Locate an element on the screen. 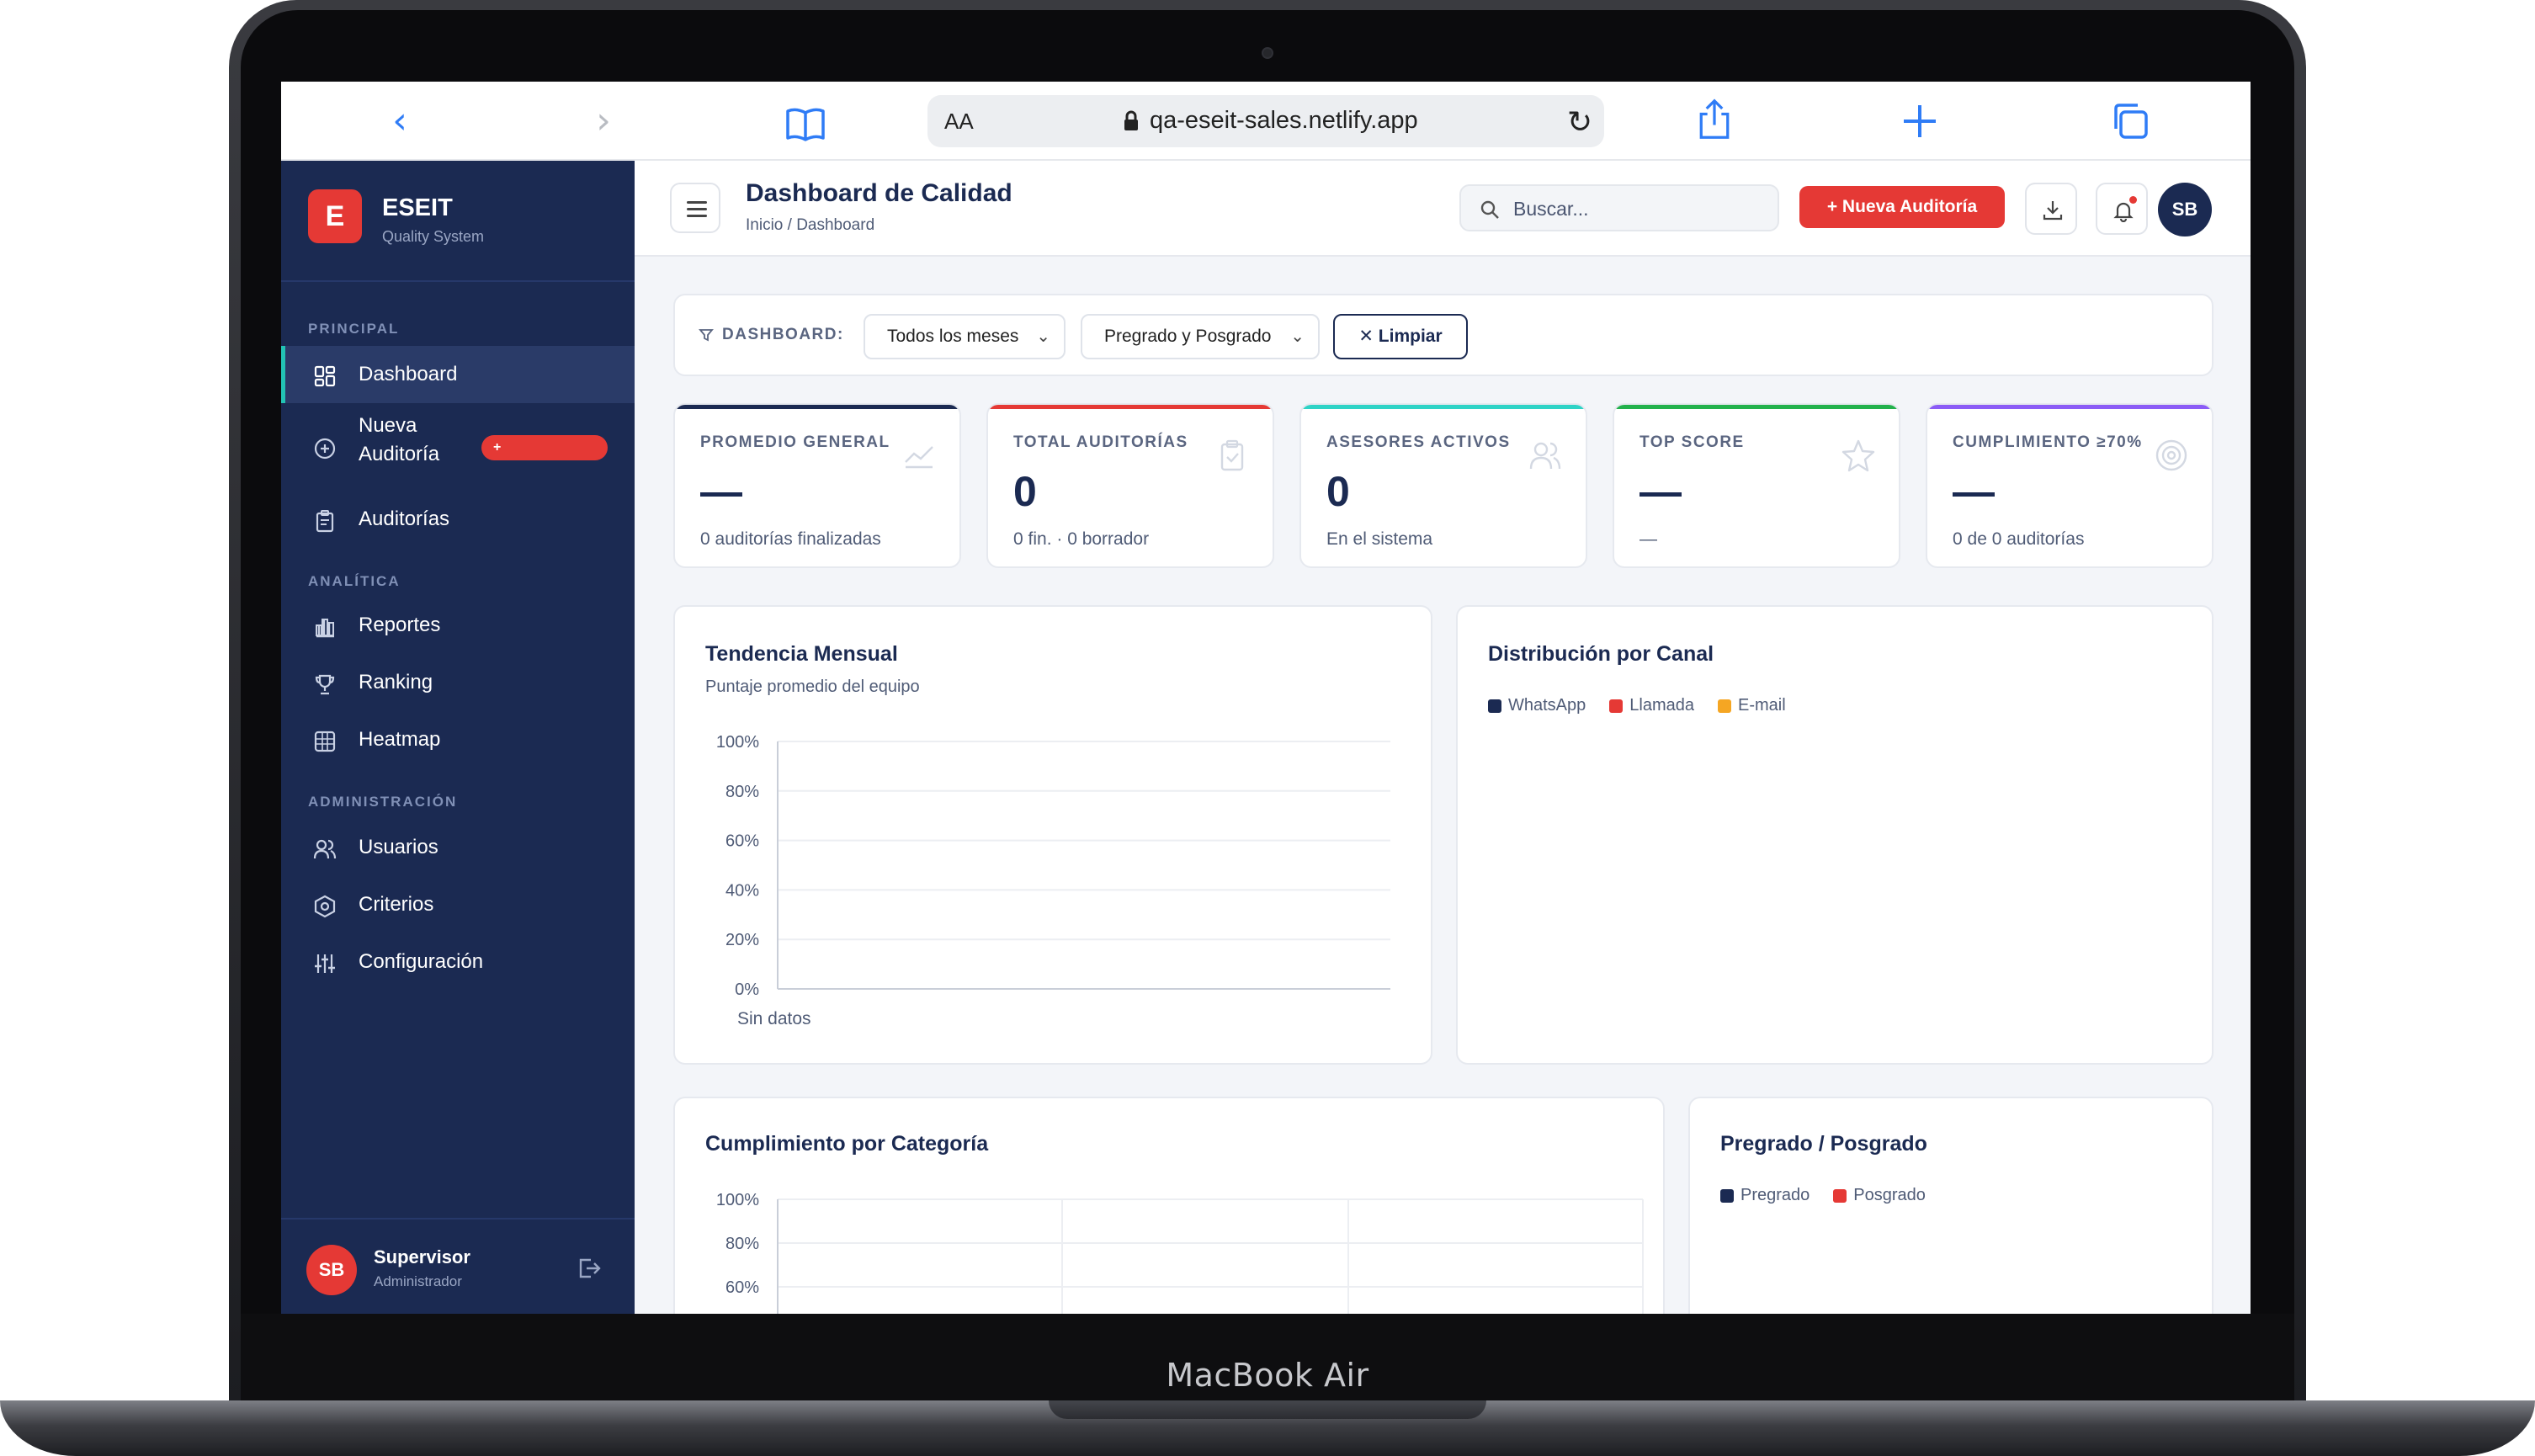 This screenshot has width=2535, height=1456. chart-cumplimiento-categoria: Cumplimiento por Categoría 100% 80% 60% is located at coordinates (1169, 1205).